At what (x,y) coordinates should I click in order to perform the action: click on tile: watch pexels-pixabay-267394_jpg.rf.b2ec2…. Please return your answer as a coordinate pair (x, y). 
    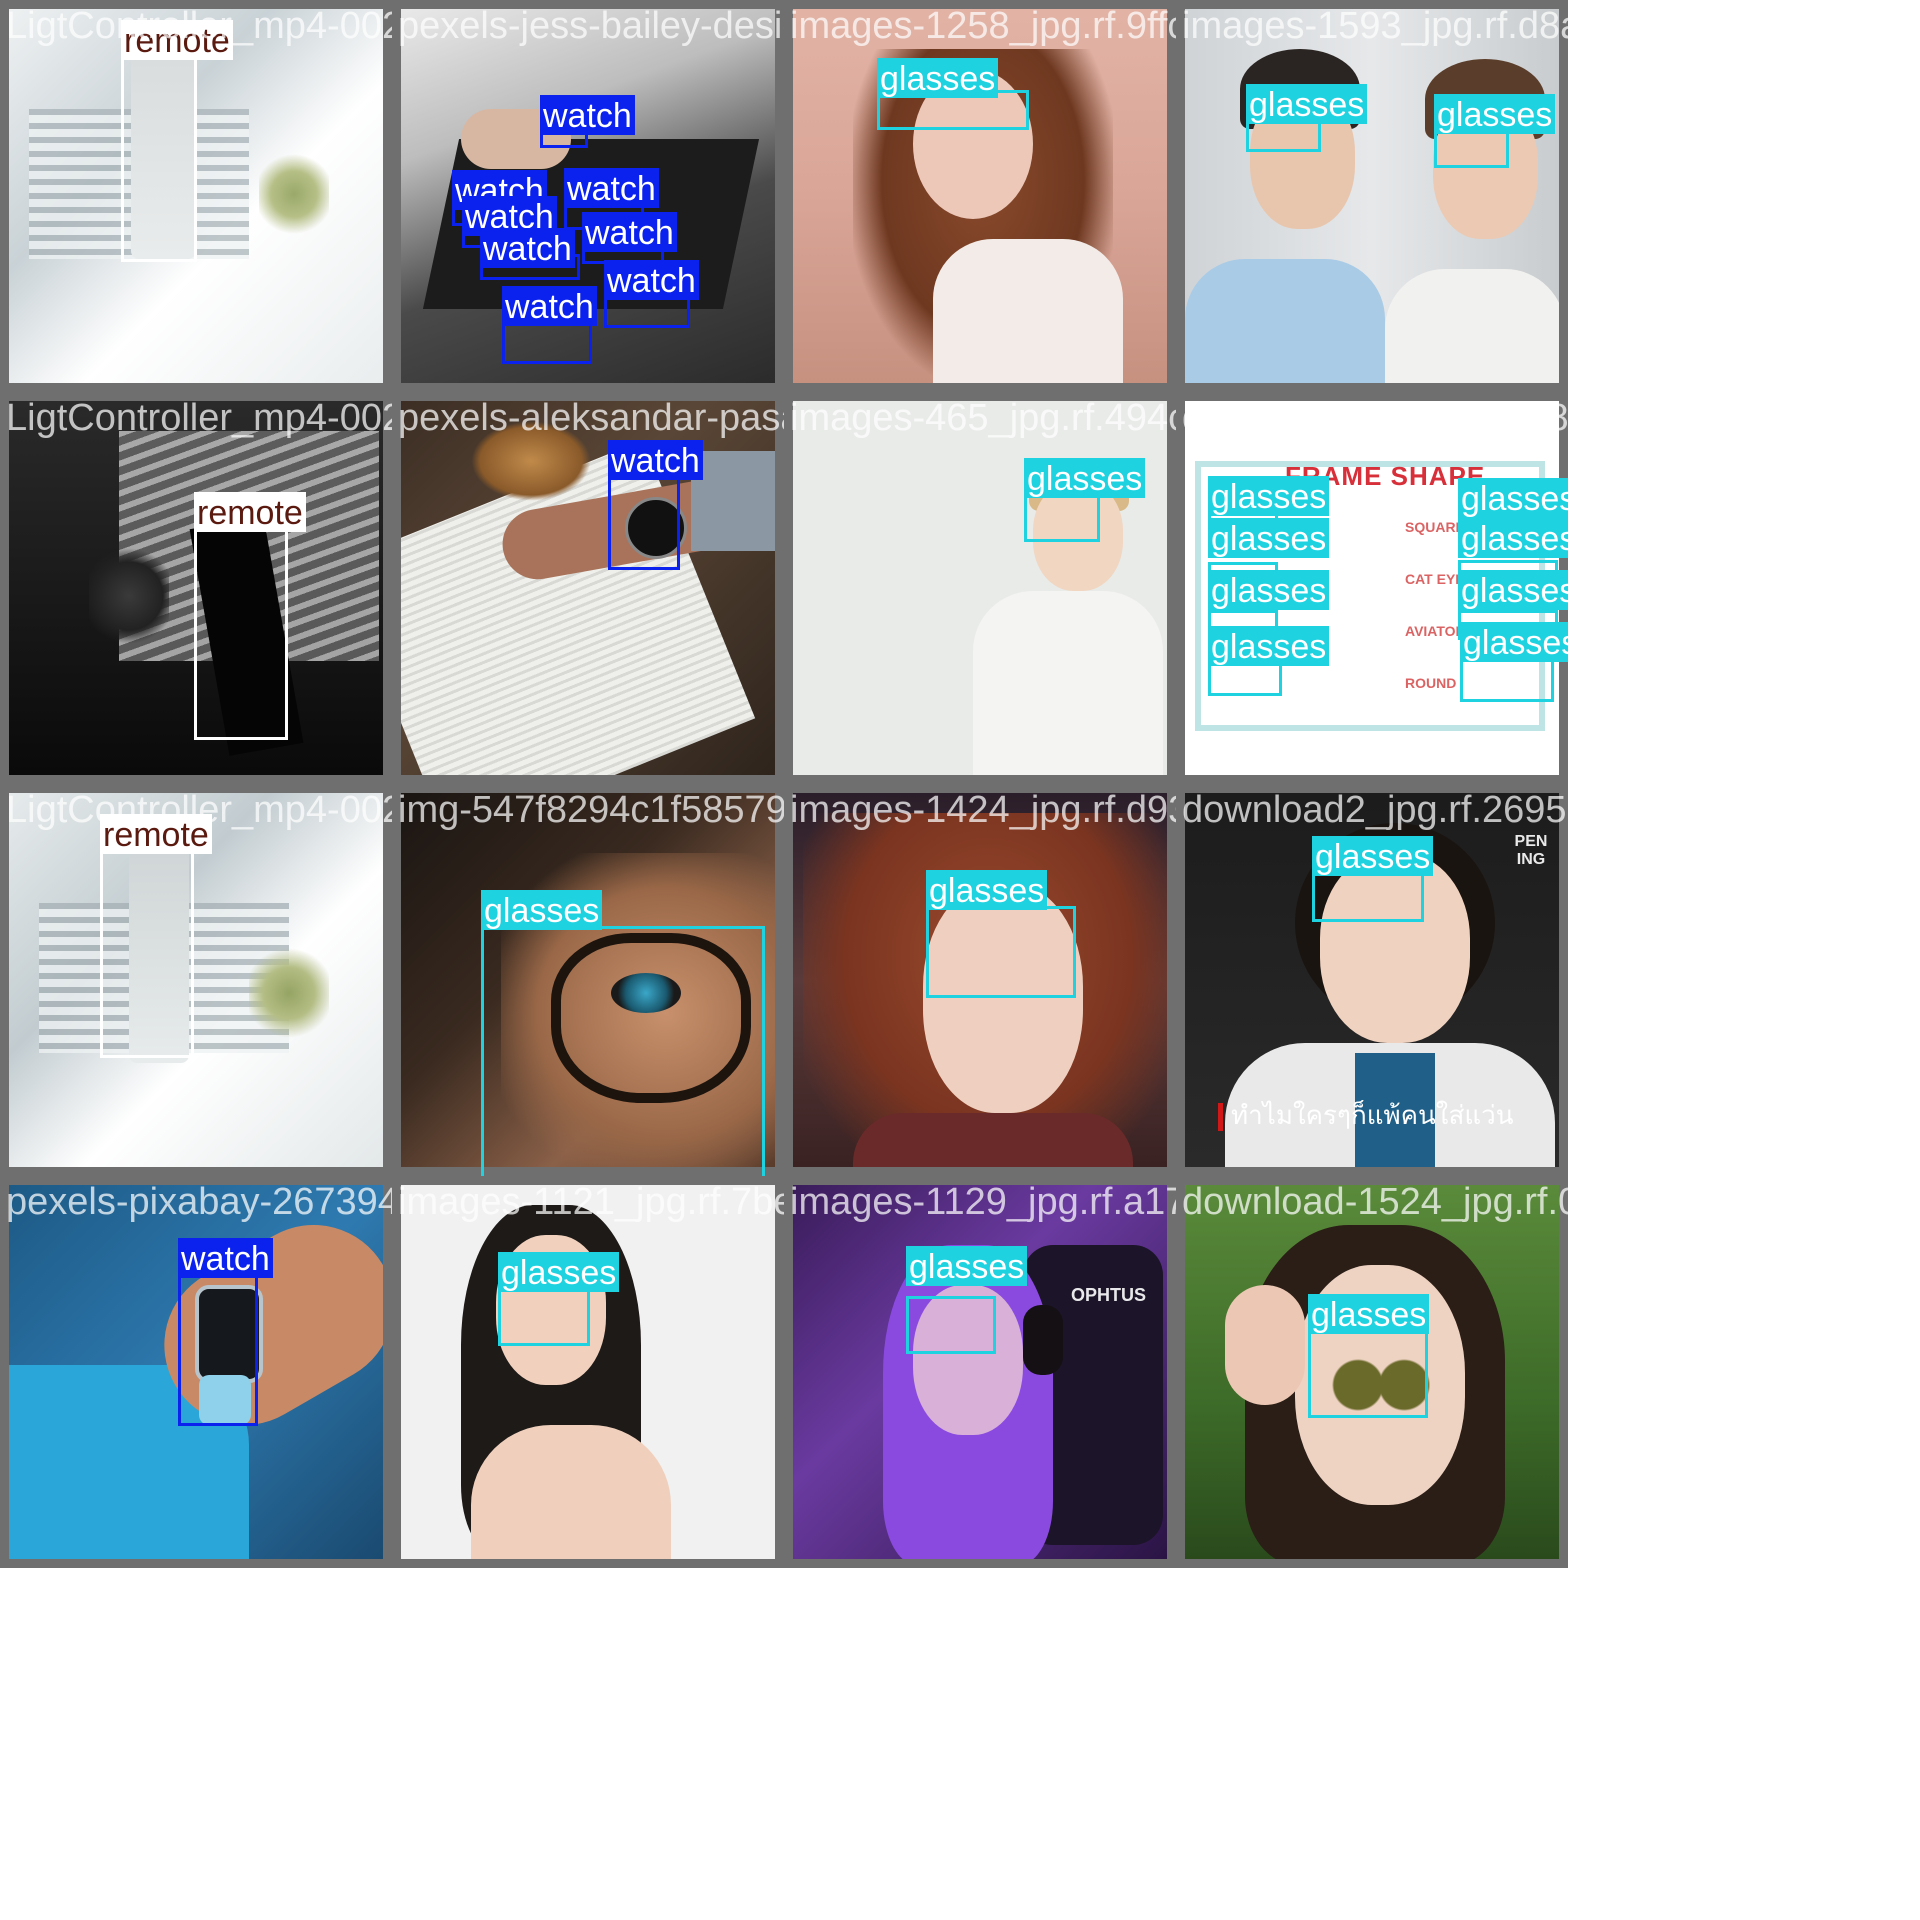
    Looking at the image, I should click on (196, 1372).